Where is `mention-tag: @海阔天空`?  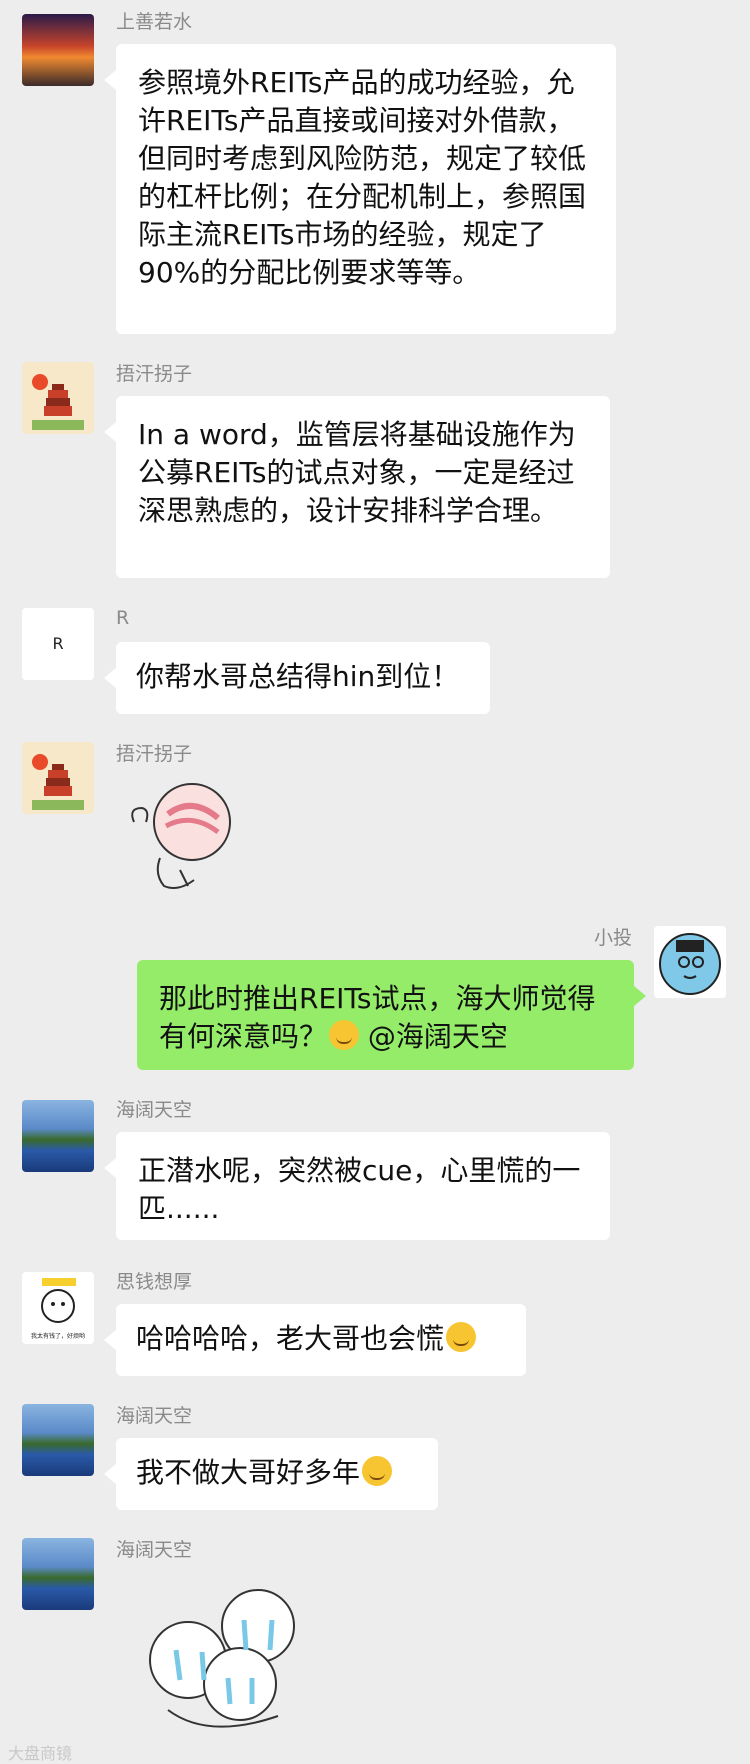
mention-tag: @海阔天空 is located at coordinates (438, 1036).